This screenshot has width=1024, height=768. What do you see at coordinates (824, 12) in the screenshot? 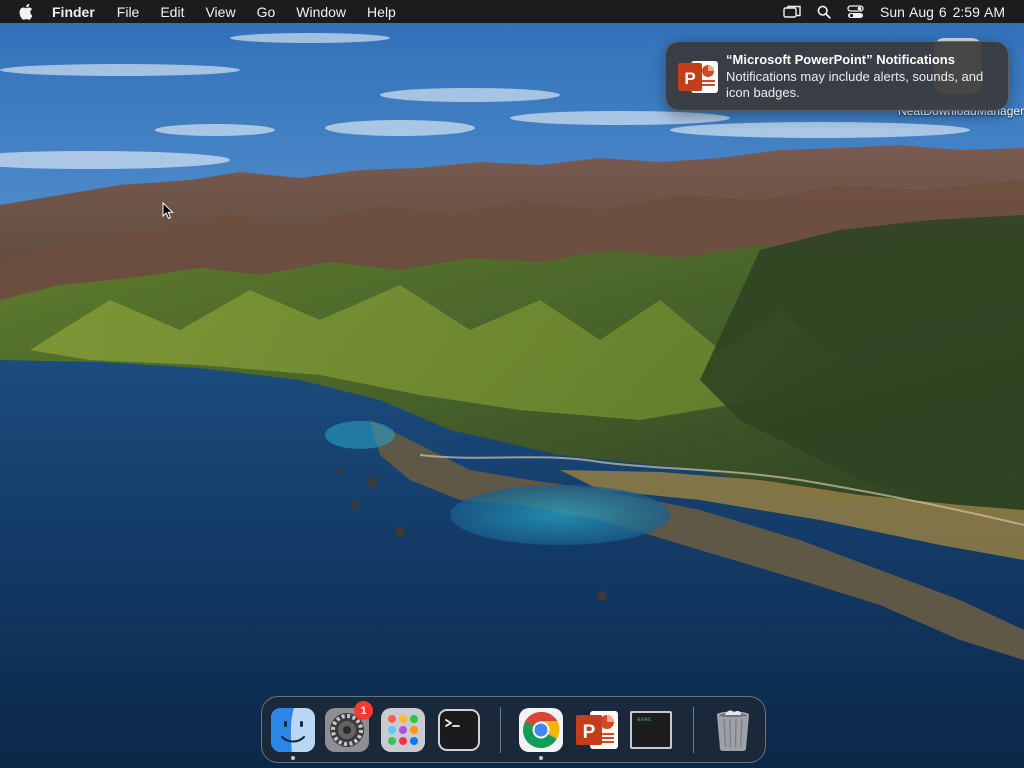
I see `spotlight-search-icon` at bounding box center [824, 12].